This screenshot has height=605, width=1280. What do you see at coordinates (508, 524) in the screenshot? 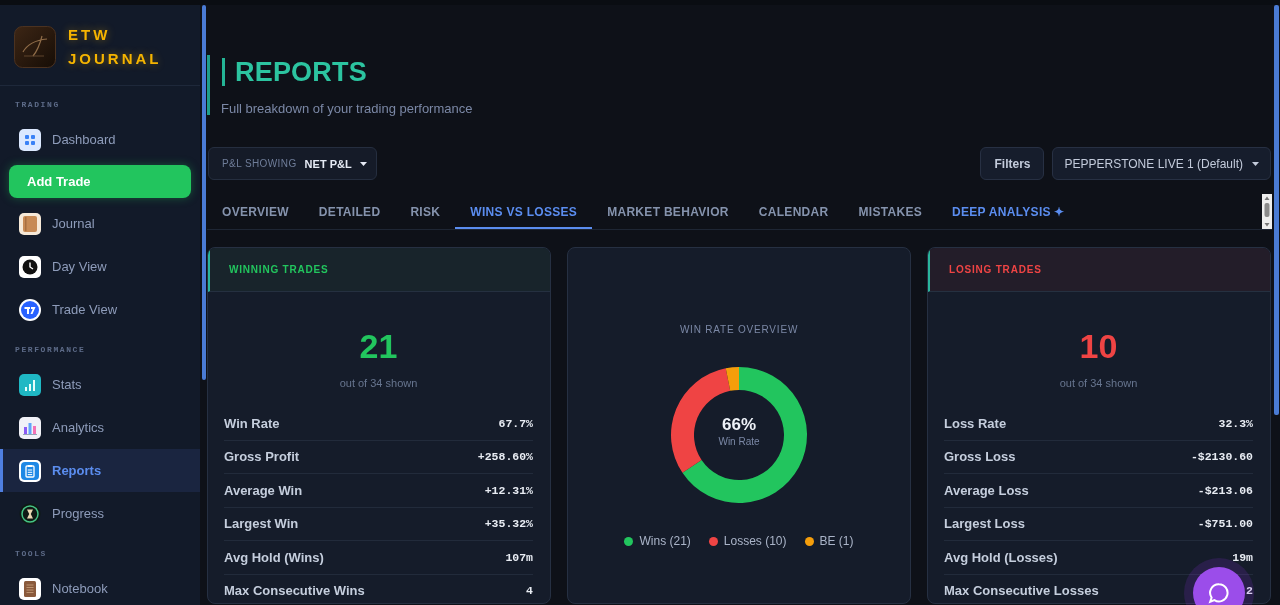
I see `stat-value: +35.32%` at bounding box center [508, 524].